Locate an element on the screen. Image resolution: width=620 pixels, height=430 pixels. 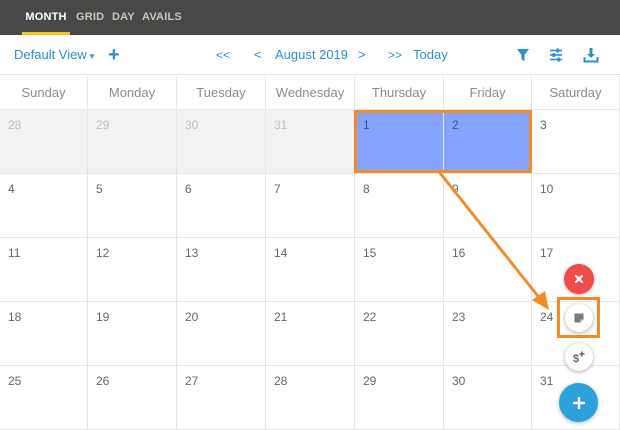
add-note-button is located at coordinates (579, 318).